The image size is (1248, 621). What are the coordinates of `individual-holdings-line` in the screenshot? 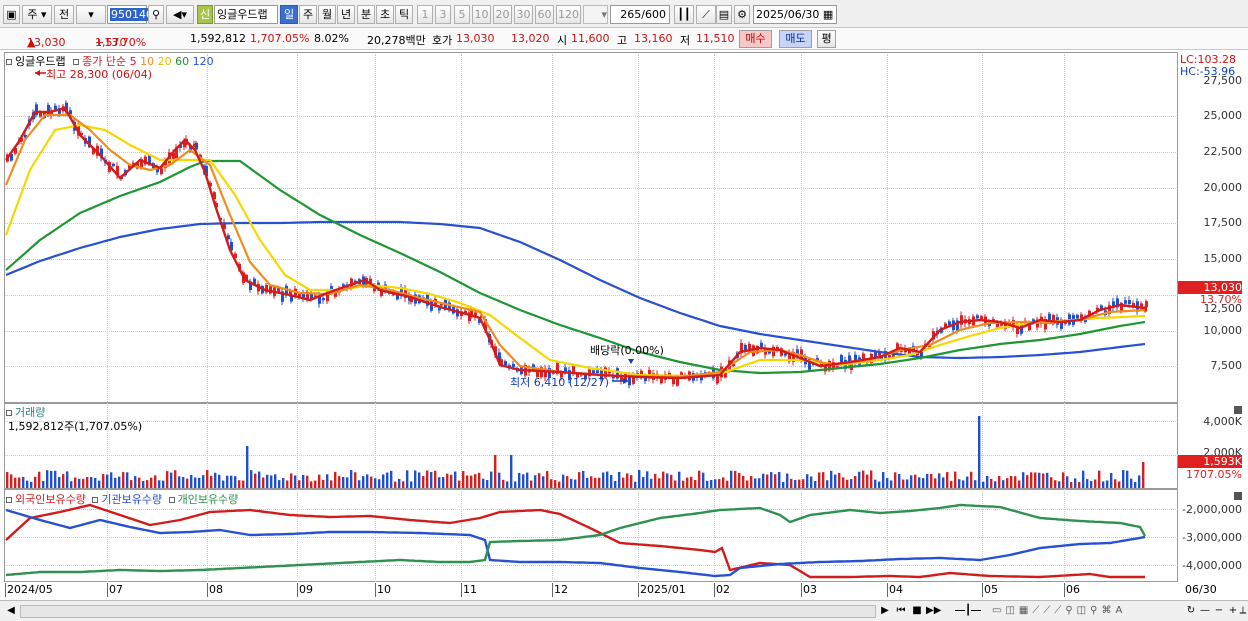 It's located at (576, 540).